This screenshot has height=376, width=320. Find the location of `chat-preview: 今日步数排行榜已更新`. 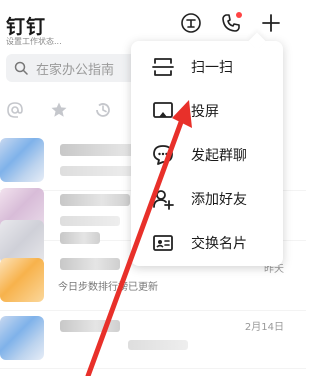

chat-preview: 今日步数排行榜已更新 is located at coordinates (108, 287).